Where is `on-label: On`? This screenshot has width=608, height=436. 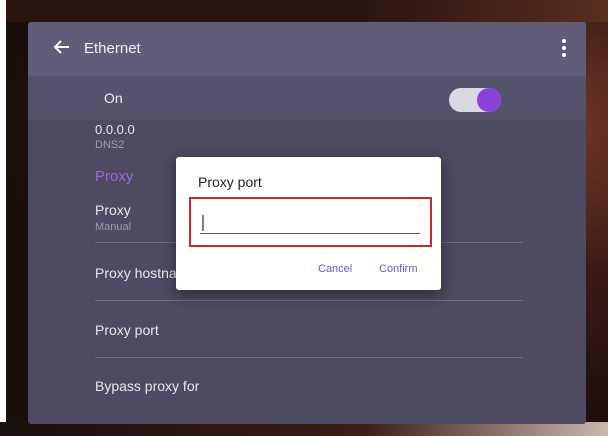
on-label: On is located at coordinates (113, 98).